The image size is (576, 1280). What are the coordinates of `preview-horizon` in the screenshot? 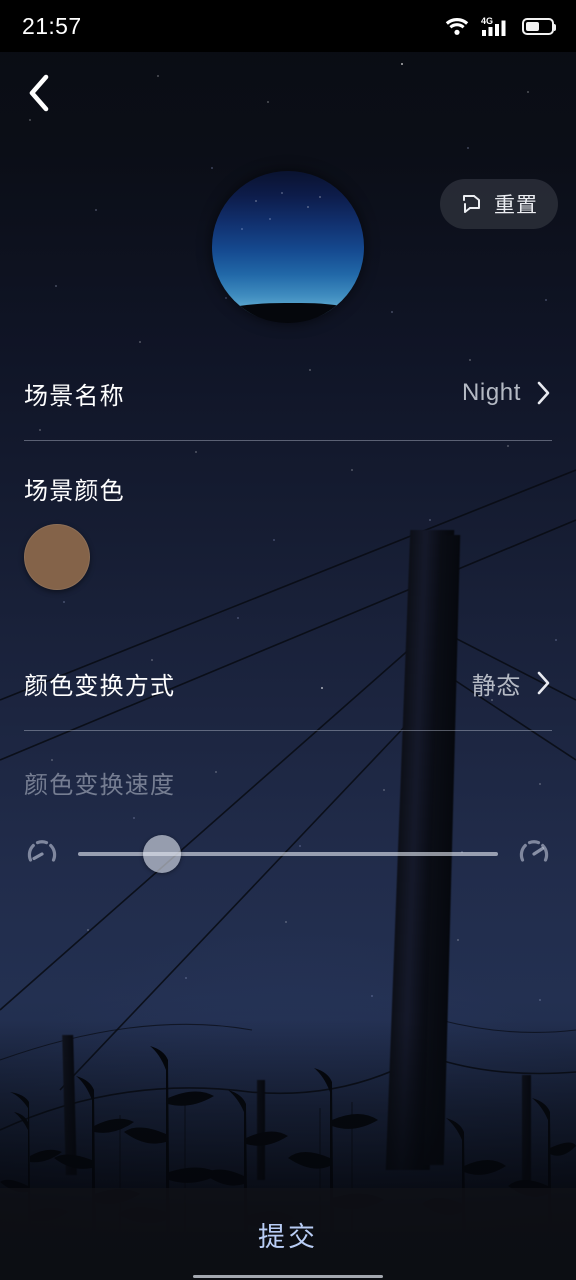 It's located at (288, 313).